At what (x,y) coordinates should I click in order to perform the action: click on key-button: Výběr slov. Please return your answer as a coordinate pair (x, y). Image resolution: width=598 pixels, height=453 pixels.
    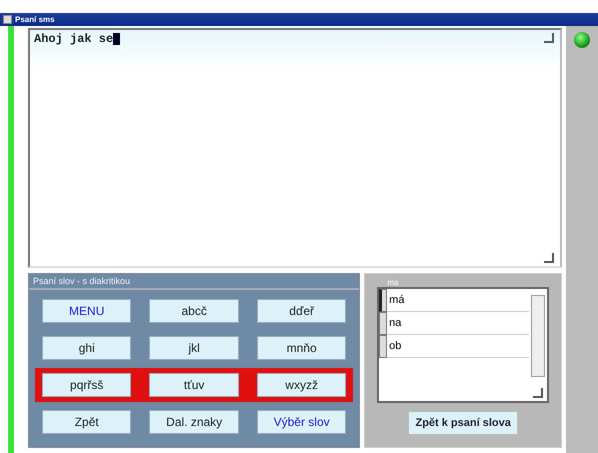
    Looking at the image, I should click on (301, 422).